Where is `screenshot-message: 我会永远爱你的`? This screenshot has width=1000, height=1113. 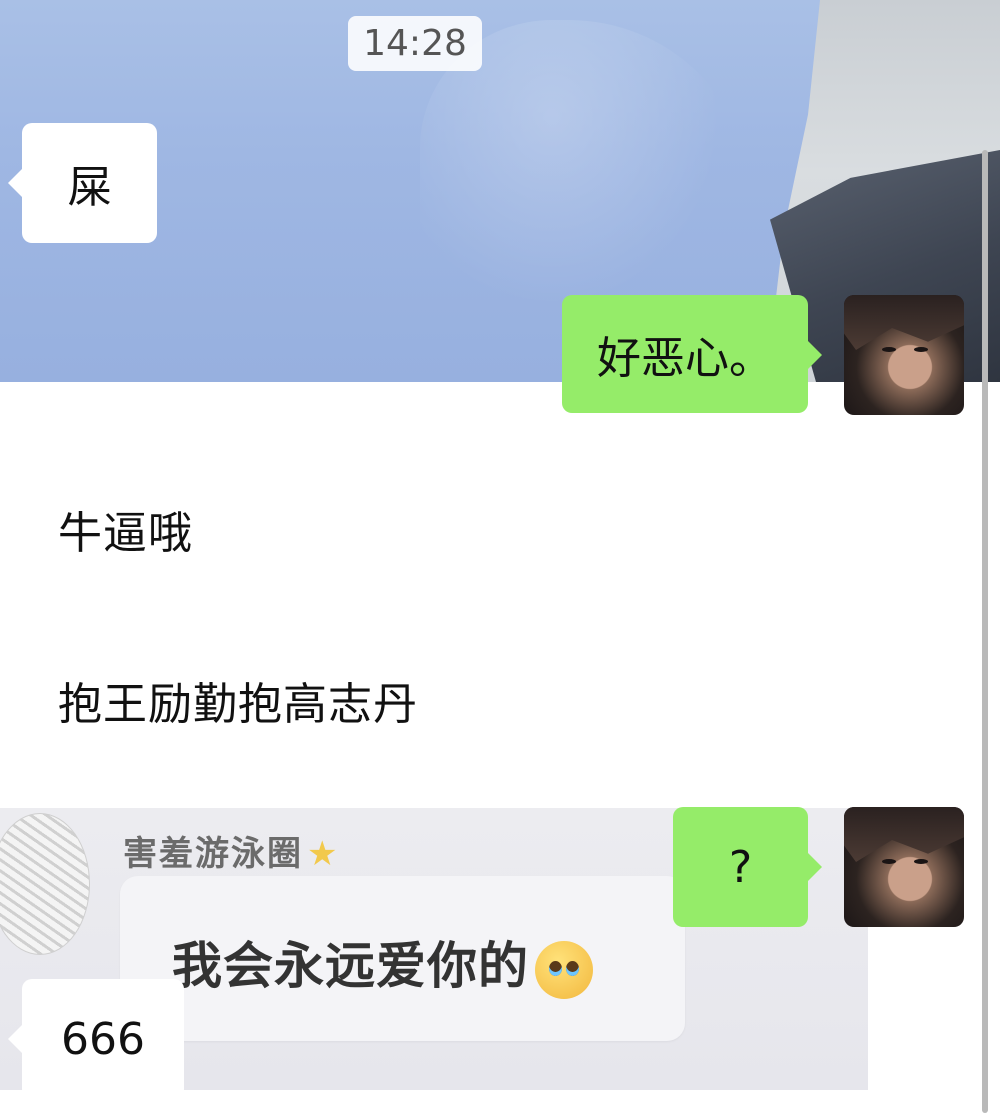
screenshot-message: 我会永远爱你的 is located at coordinates (382, 962).